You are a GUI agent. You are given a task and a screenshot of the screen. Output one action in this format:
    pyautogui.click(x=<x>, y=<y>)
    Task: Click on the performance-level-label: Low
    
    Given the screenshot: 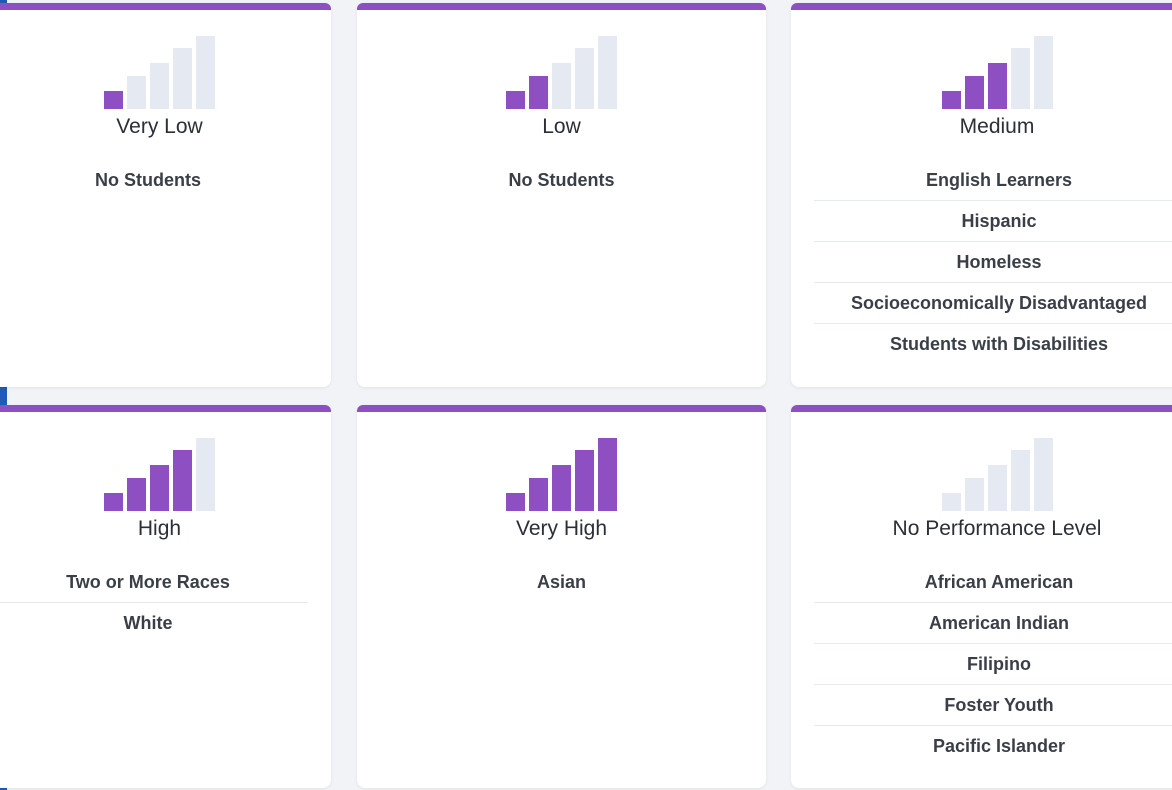 What is the action you would take?
    pyautogui.click(x=561, y=126)
    